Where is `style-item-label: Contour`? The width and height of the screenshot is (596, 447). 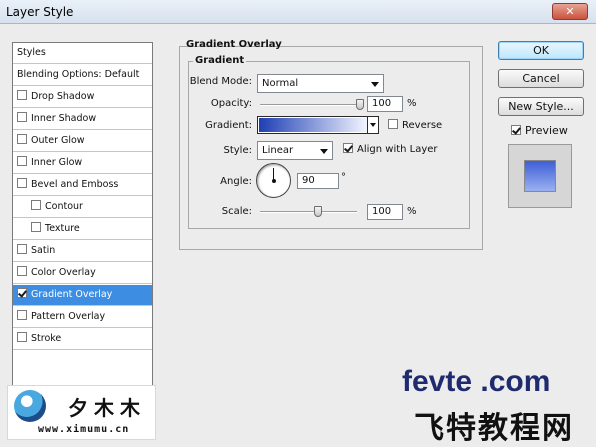 style-item-label: Contour is located at coordinates (64, 206).